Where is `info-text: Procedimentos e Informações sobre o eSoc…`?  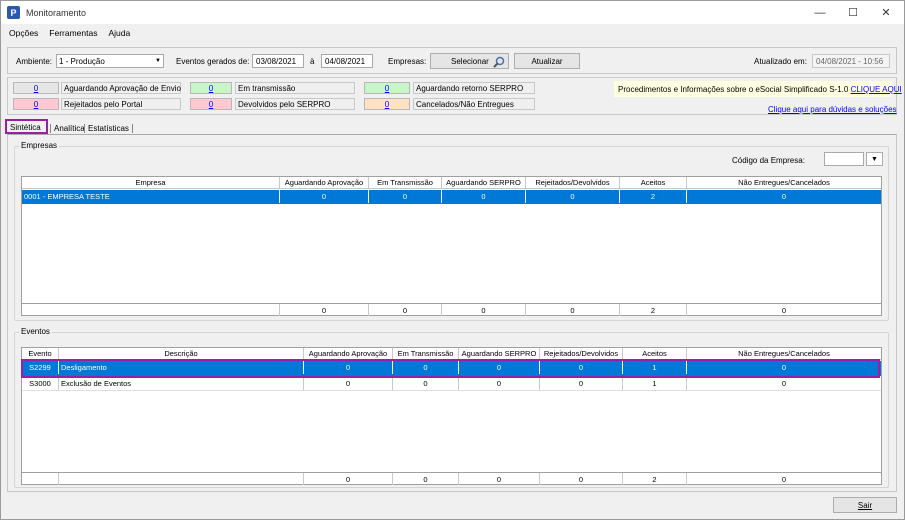
info-text: Procedimentos e Informações sobre o eSoc… is located at coordinates (733, 89).